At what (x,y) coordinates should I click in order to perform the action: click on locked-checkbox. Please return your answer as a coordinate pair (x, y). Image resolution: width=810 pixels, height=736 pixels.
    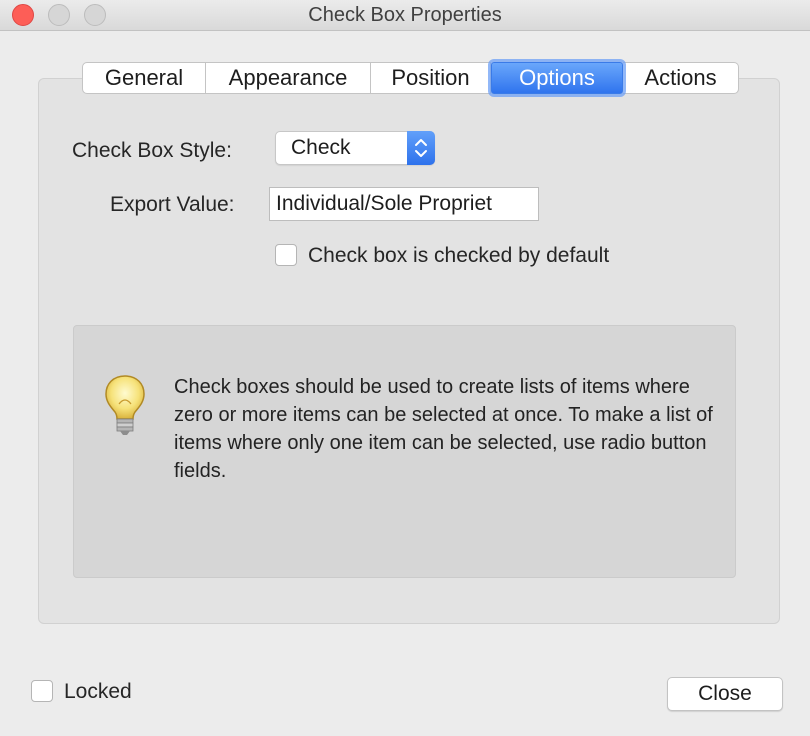
    Looking at the image, I should click on (42, 691).